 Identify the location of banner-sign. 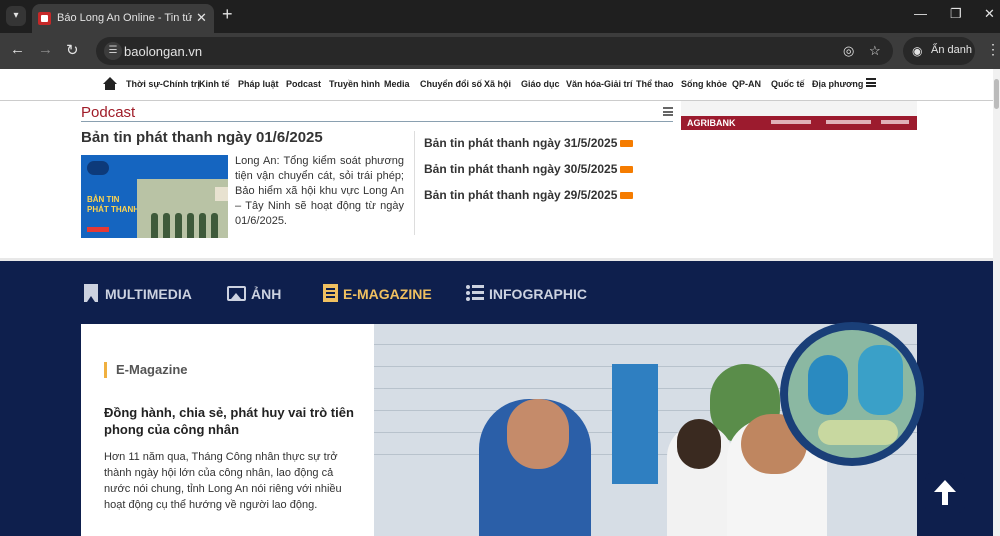
(635, 424).